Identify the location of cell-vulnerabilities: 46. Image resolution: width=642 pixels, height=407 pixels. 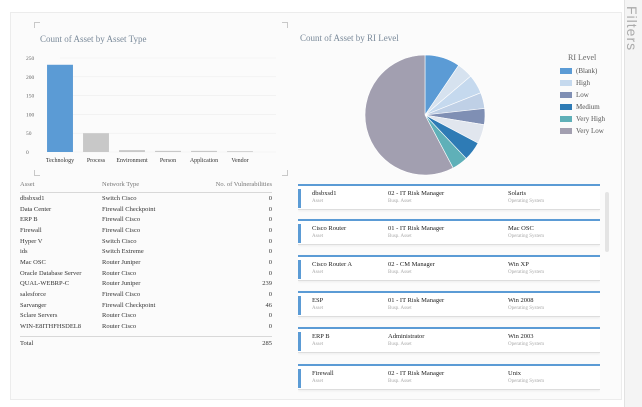
(269, 305).